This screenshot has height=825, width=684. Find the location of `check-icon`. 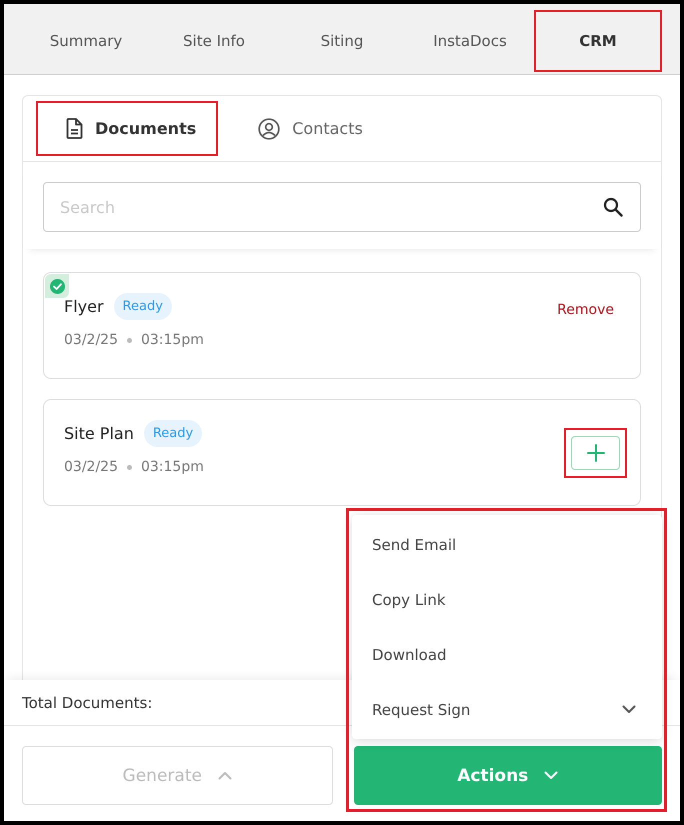

check-icon is located at coordinates (57, 286).